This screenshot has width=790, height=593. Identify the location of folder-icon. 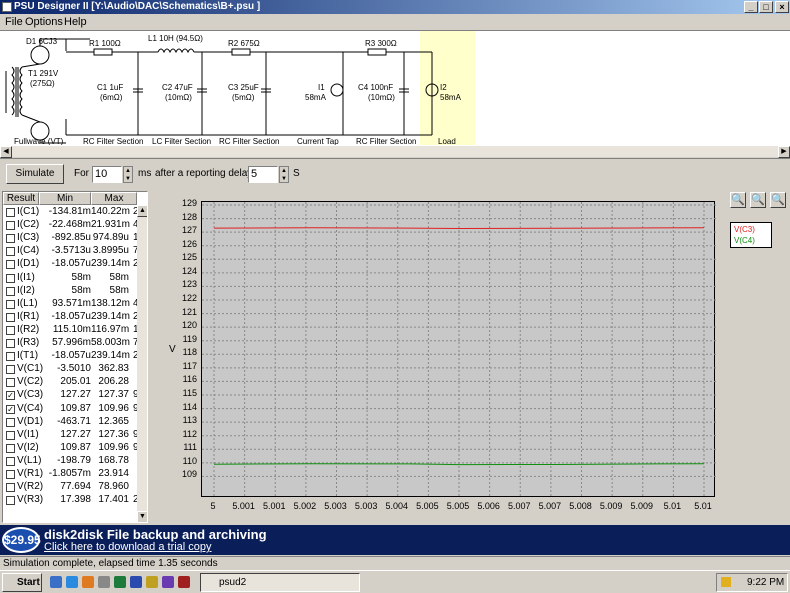
(152, 582).